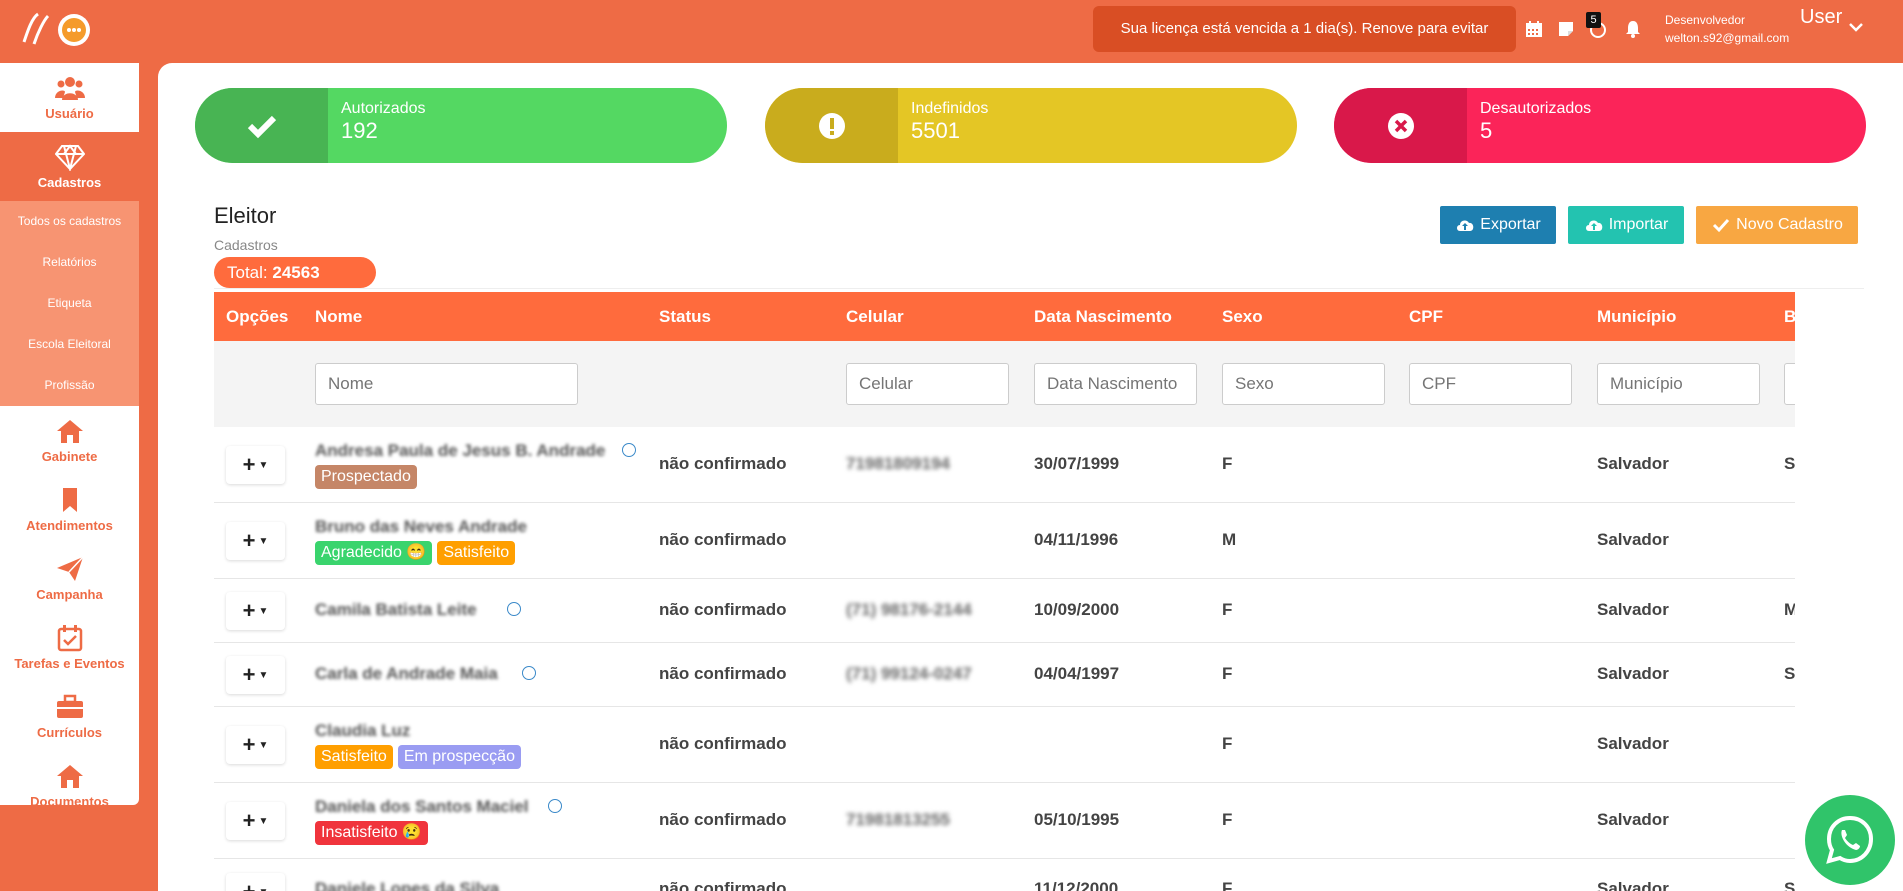  Describe the element at coordinates (1777, 225) in the screenshot. I see `new-record-button: Novo Cadastro` at that location.